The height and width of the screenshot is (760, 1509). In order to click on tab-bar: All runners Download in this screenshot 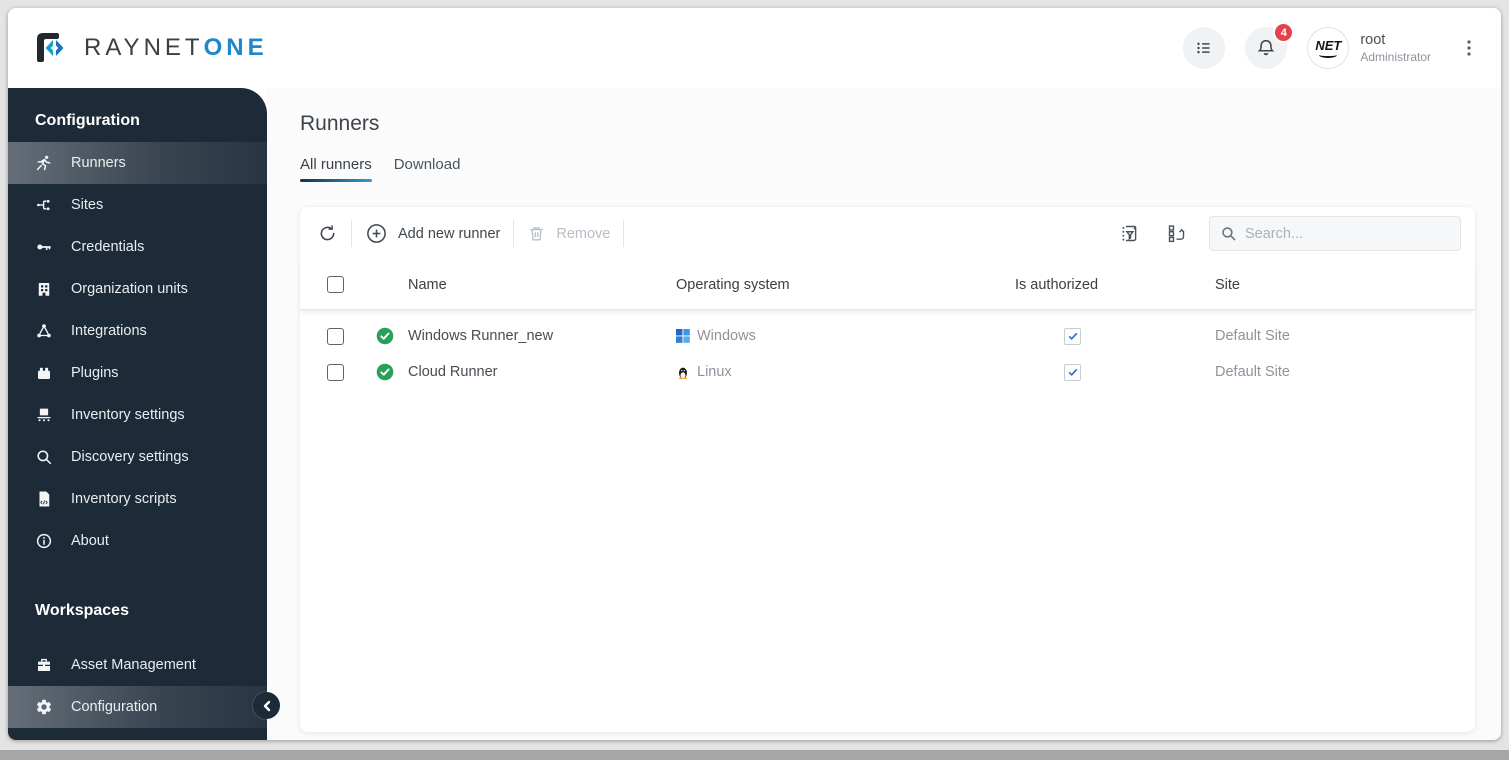, I will do `click(887, 169)`.